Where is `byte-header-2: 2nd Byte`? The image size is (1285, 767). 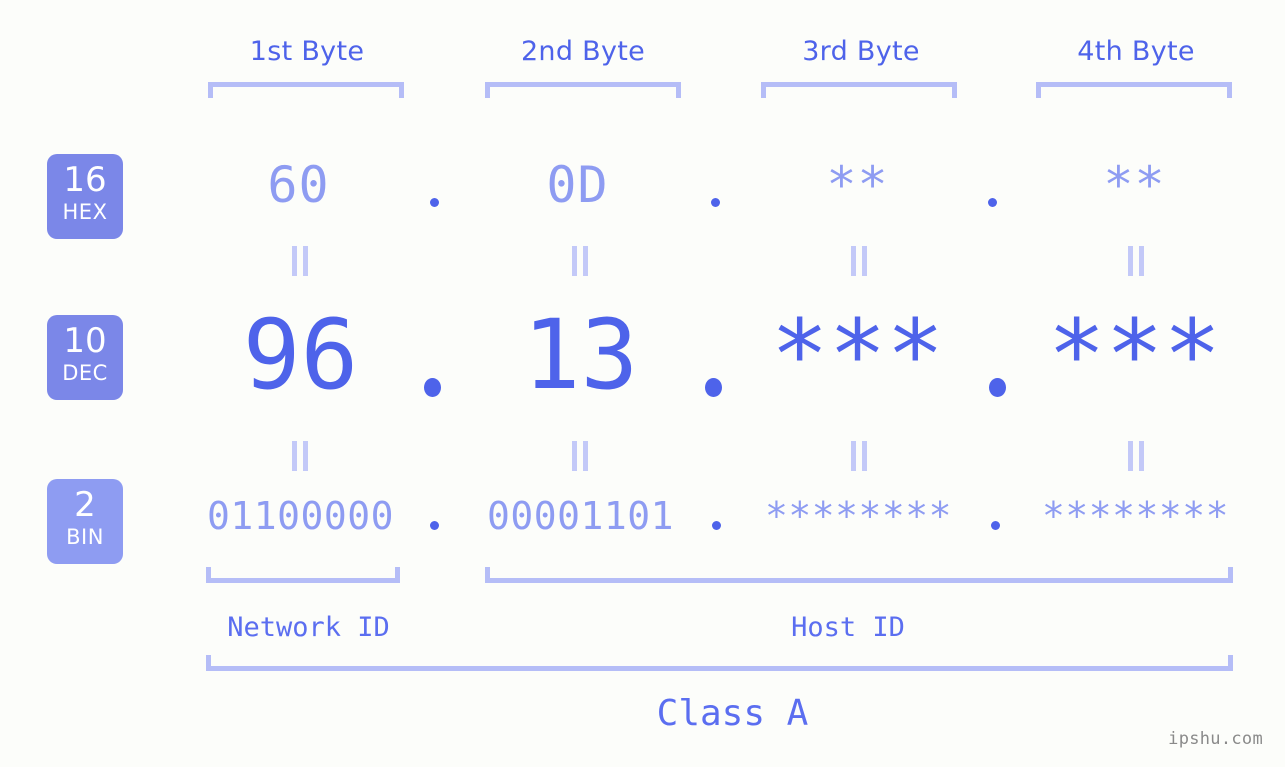
byte-header-2: 2nd Byte is located at coordinates (583, 51).